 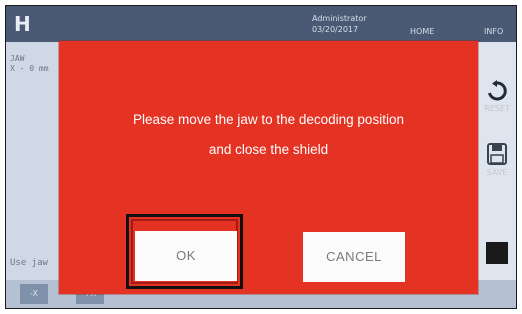 What do you see at coordinates (335, 29) in the screenshot?
I see `current-date: 03/20/2017` at bounding box center [335, 29].